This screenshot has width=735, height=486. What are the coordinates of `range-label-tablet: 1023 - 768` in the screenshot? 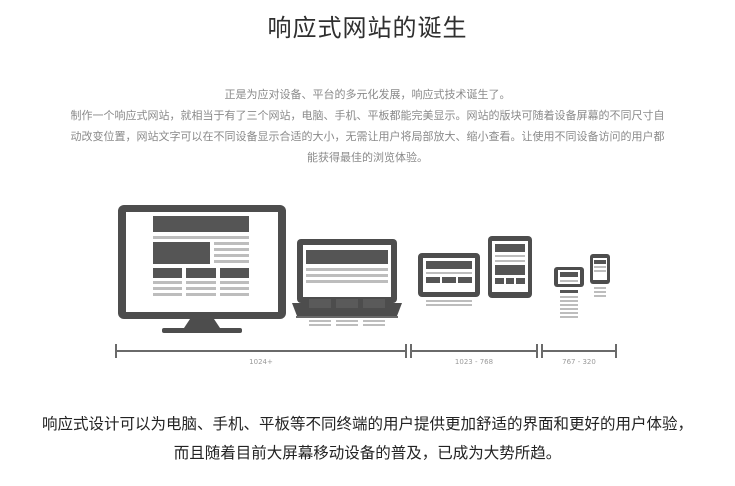 It's located at (474, 362).